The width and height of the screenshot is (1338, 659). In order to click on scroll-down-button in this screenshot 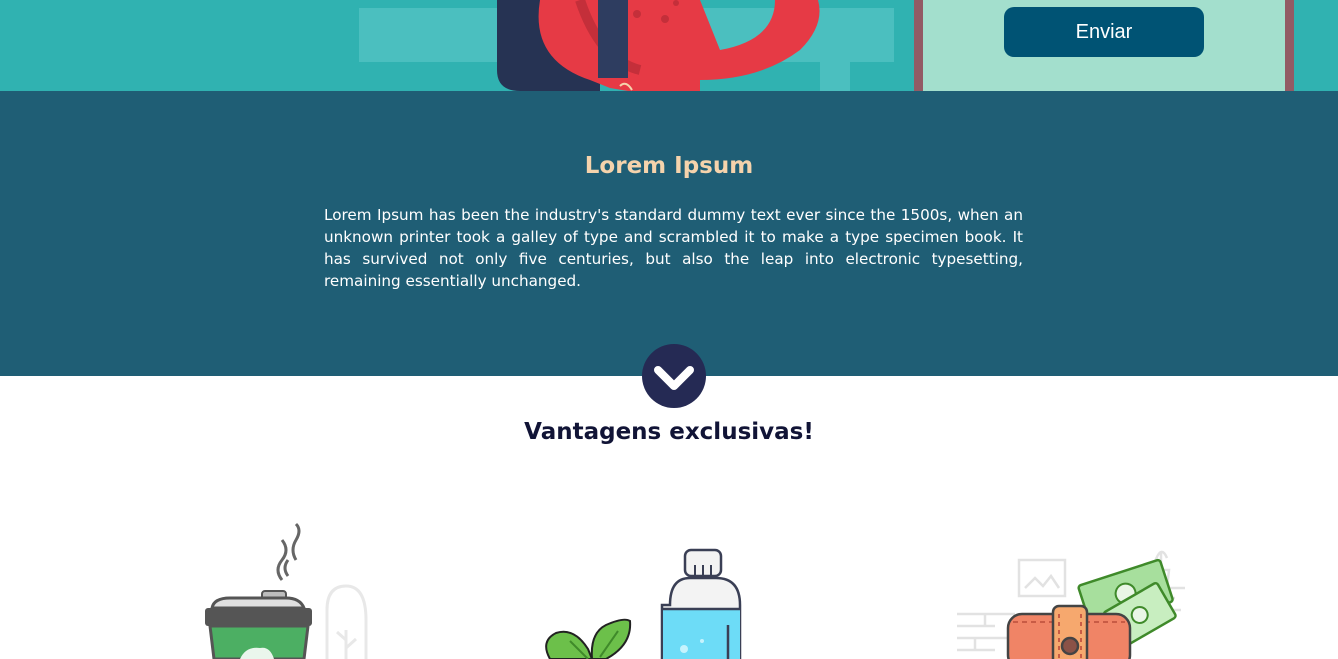, I will do `click(674, 376)`.